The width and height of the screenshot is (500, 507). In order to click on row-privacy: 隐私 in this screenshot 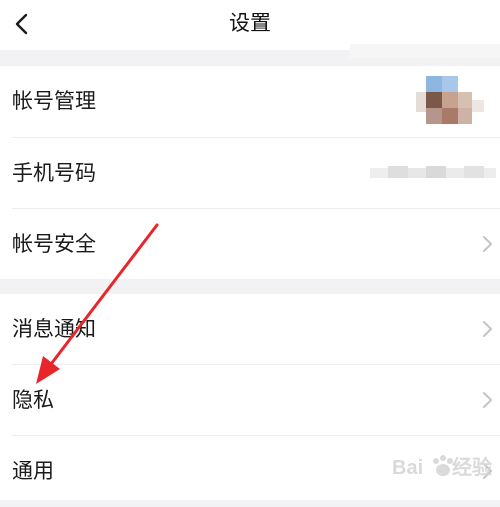, I will do `click(250, 400)`.